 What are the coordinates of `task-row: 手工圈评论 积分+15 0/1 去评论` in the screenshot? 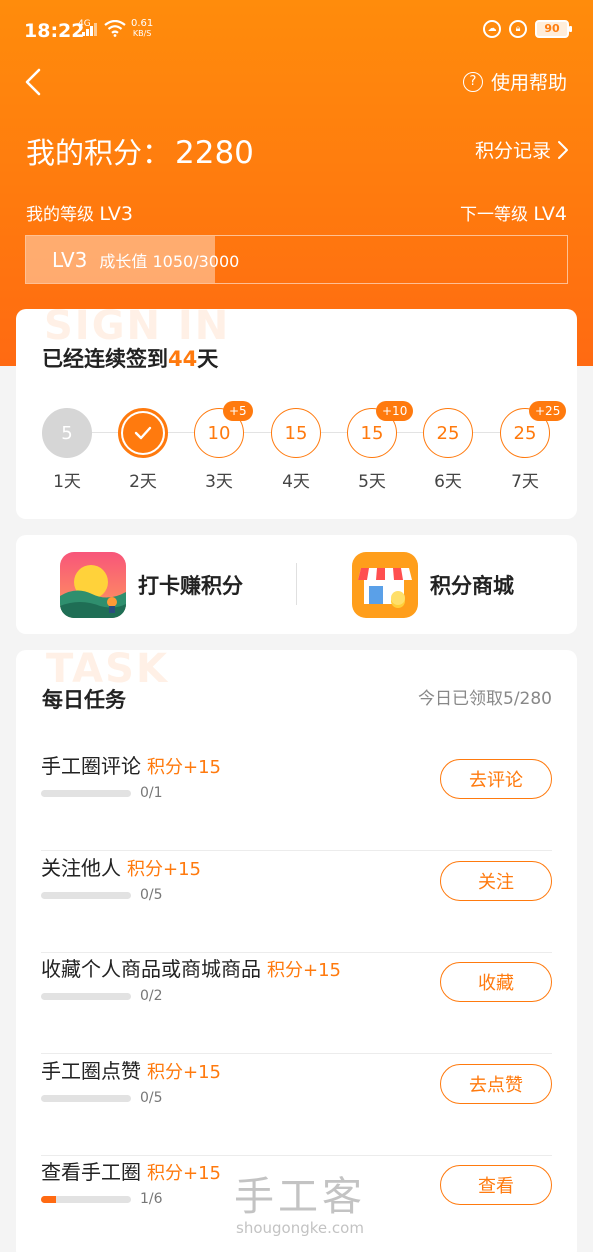 It's located at (296, 800).